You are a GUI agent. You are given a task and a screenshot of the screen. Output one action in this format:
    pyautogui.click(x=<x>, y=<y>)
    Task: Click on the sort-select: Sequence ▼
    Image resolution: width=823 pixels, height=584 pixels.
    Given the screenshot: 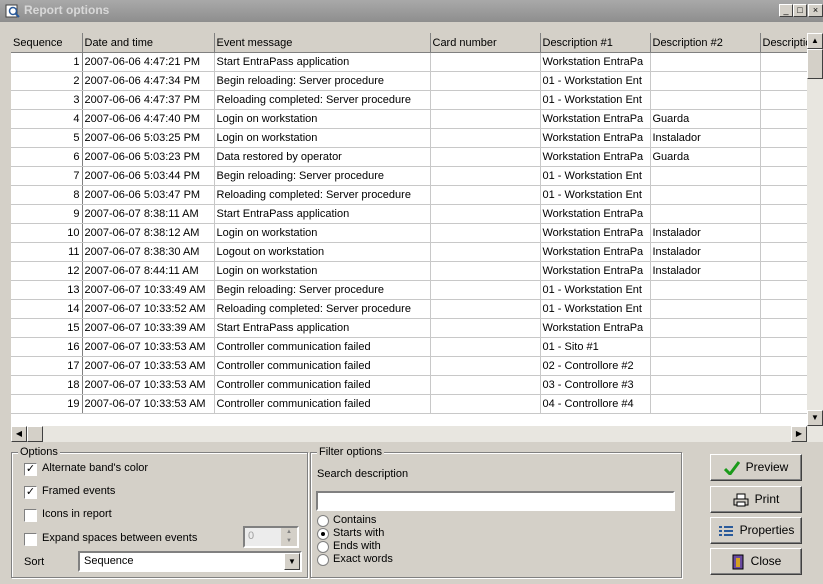 What is the action you would take?
    pyautogui.click(x=190, y=561)
    